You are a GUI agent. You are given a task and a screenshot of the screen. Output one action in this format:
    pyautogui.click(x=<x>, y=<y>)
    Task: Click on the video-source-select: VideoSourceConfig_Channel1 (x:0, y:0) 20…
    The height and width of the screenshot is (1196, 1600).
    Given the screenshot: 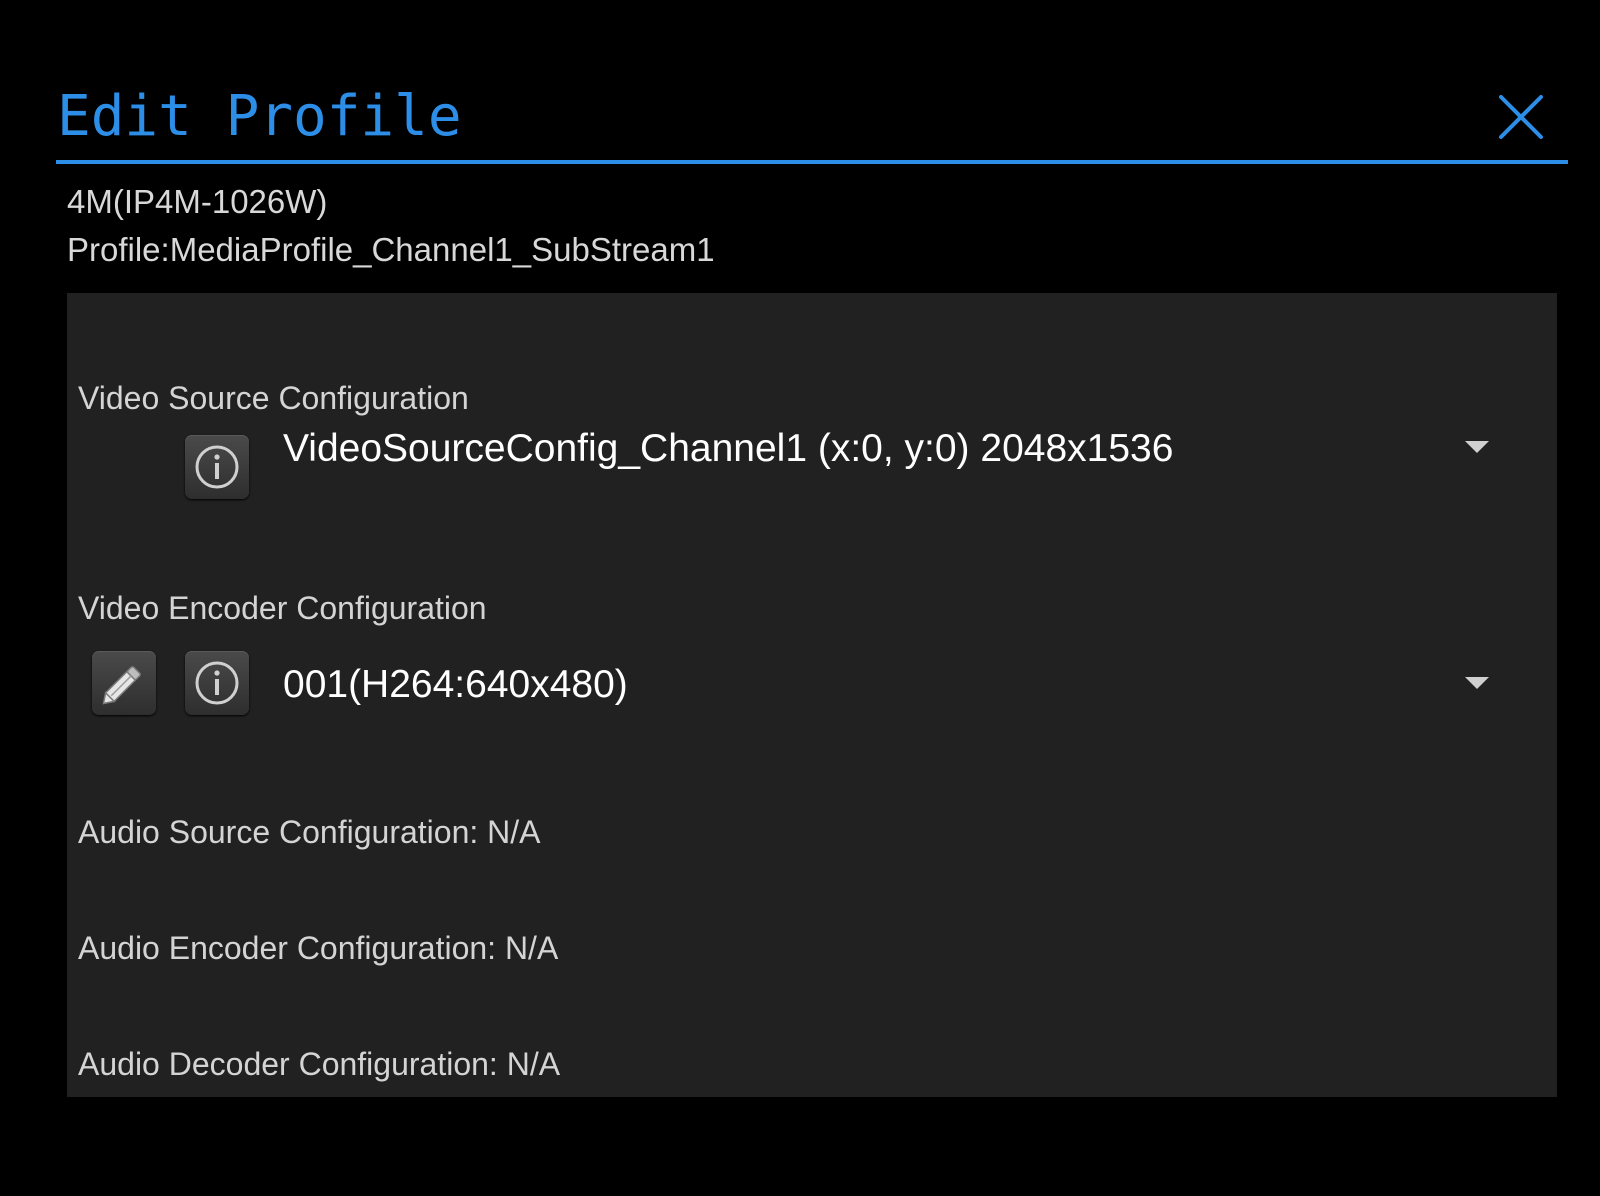 What is the action you would take?
    pyautogui.click(x=728, y=449)
    